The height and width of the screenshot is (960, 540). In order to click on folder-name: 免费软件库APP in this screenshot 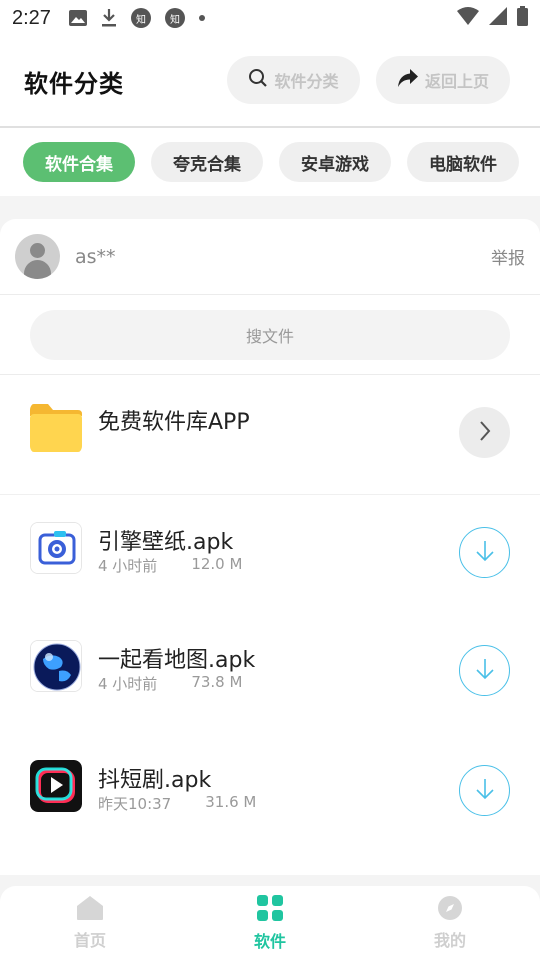, I will do `click(174, 422)`.